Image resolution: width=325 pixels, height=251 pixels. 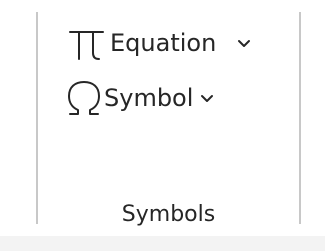 I want to click on omega-icon, so click(x=84, y=98).